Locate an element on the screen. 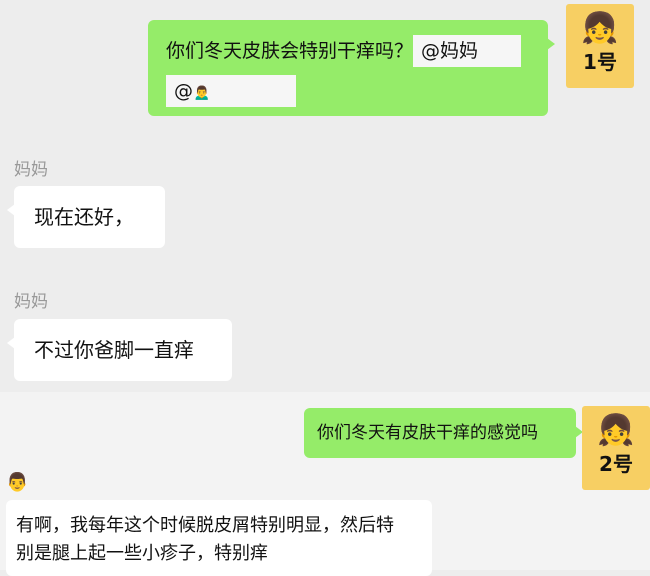 This screenshot has width=650, height=576. mention-tag: @妈妈 is located at coordinates (467, 51).